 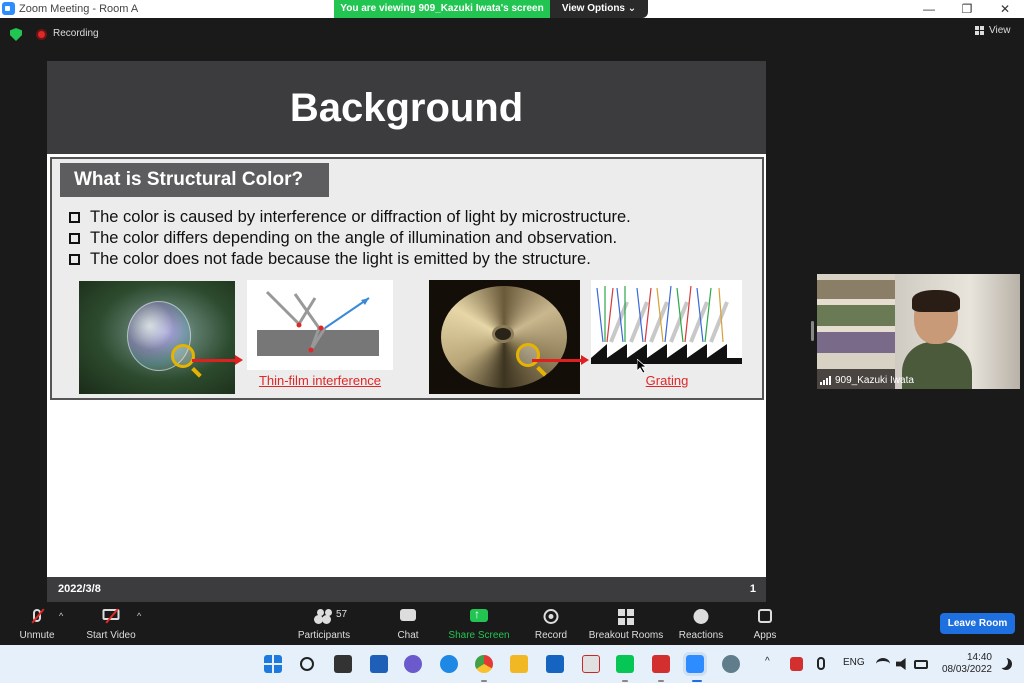 I want to click on smiley-icon, so click(x=701, y=616).